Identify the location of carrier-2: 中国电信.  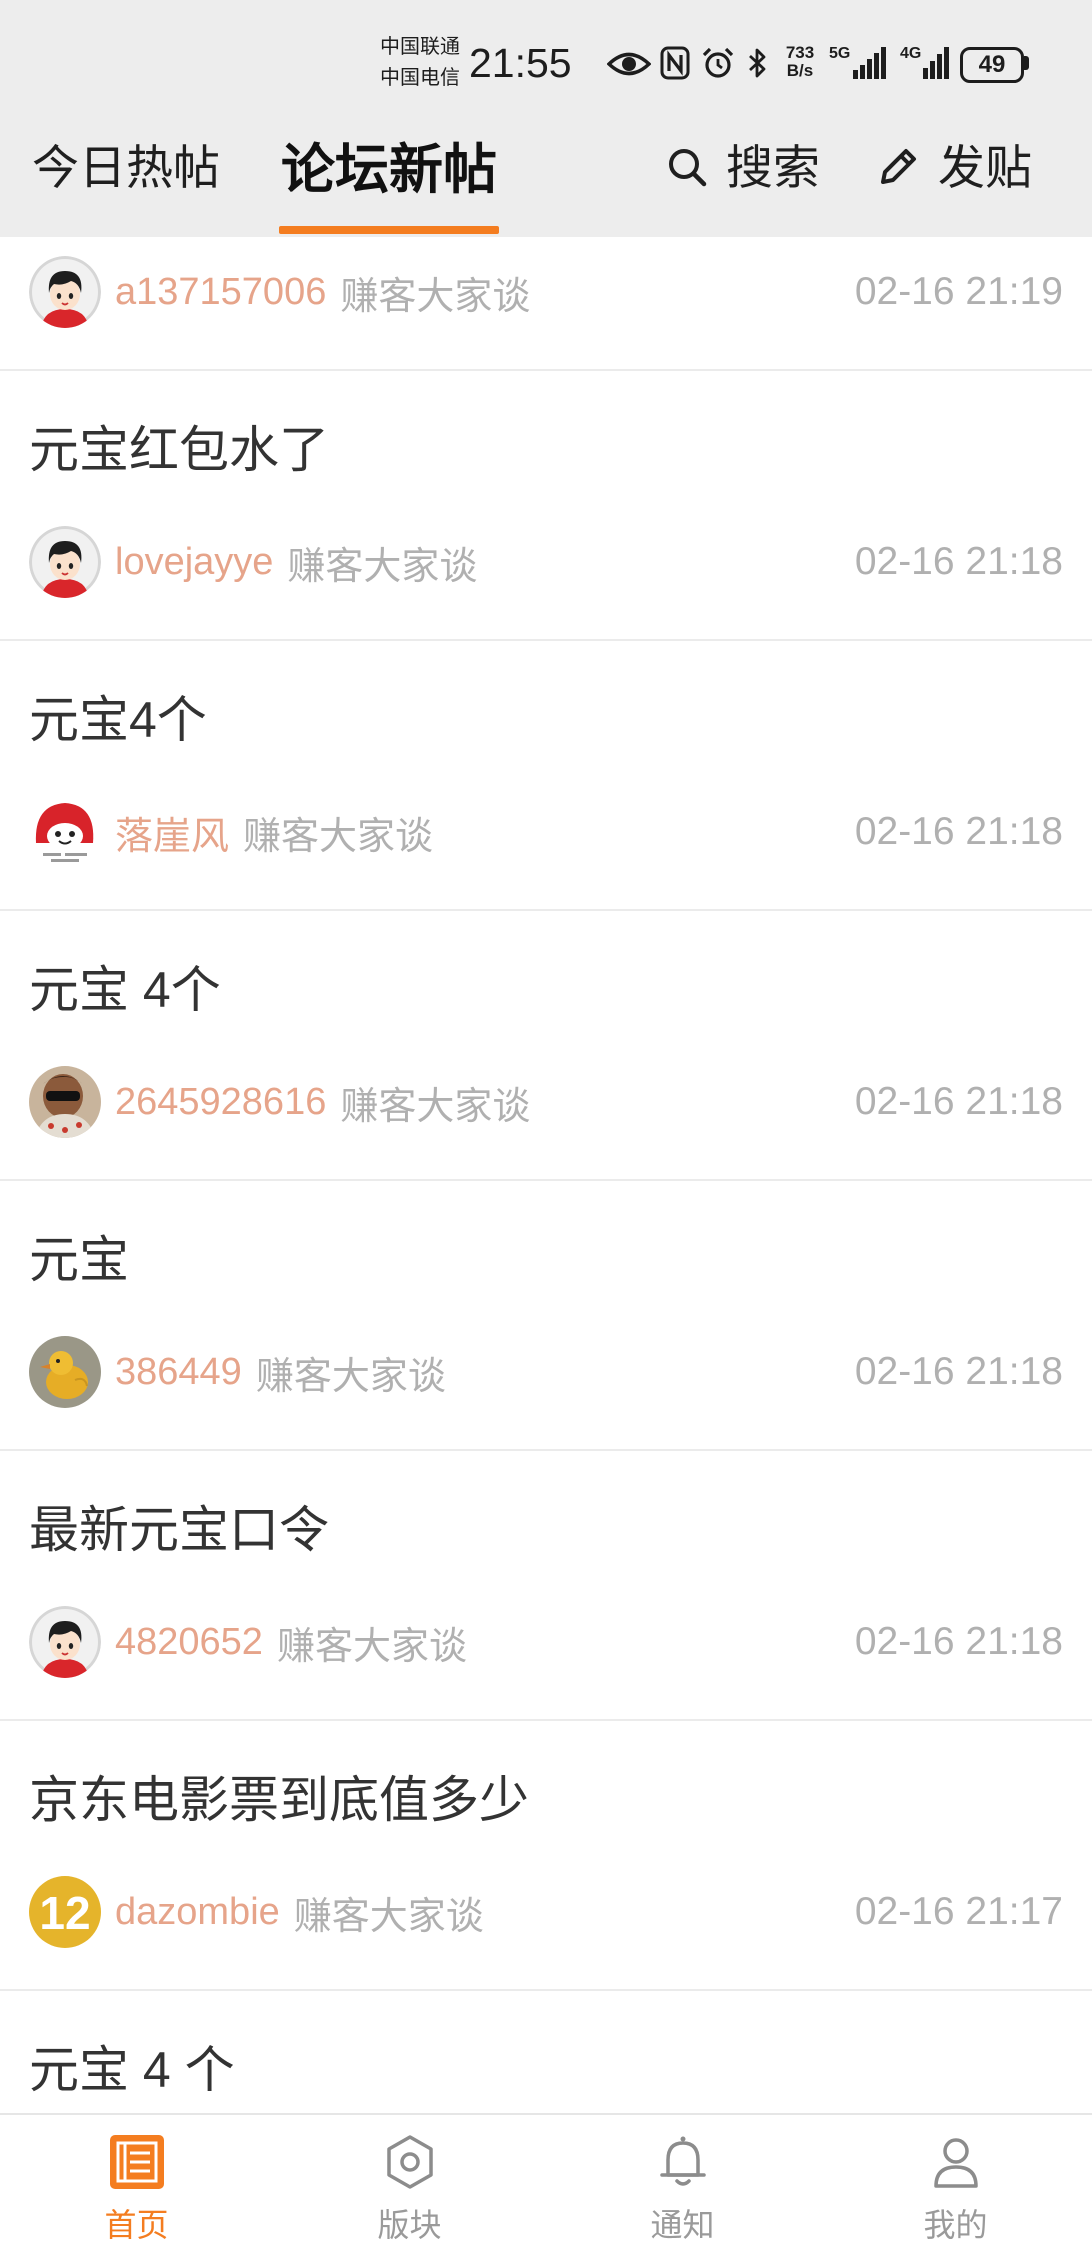
(420, 78).